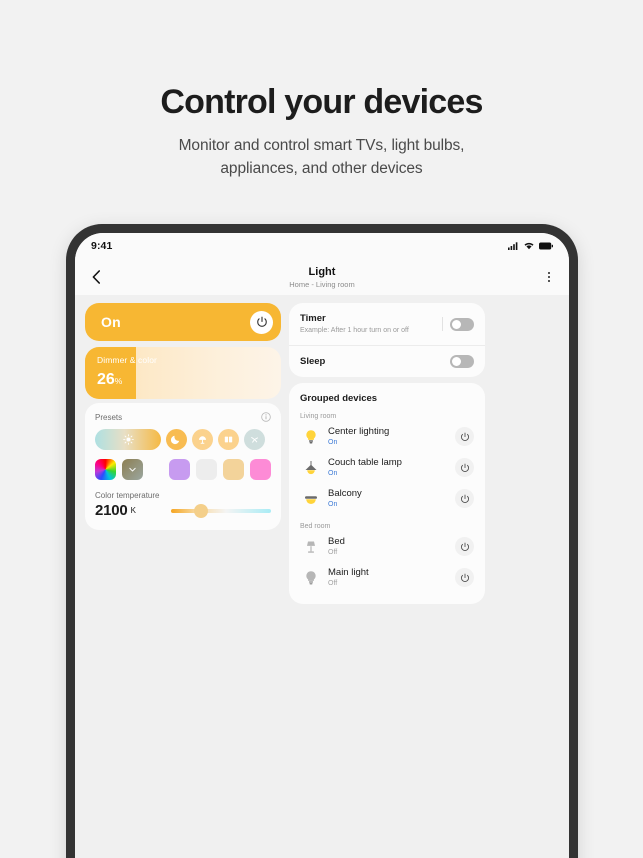 Image resolution: width=643 pixels, height=858 pixels. Describe the element at coordinates (102, 246) in the screenshot. I see `status-time: 9:41` at that location.